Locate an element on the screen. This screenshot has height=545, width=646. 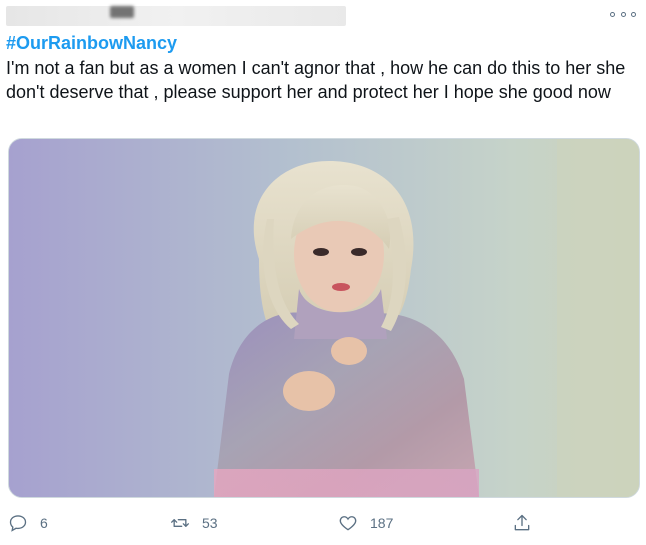
hashtag-link: #OurRainbowNancy is located at coordinates (91, 43).